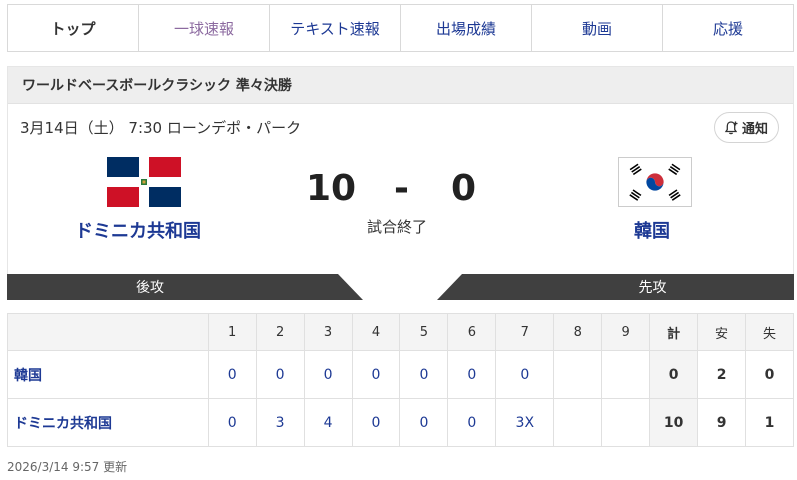 This screenshot has width=797, height=480. I want to click on total-hits: 2, so click(722, 374).